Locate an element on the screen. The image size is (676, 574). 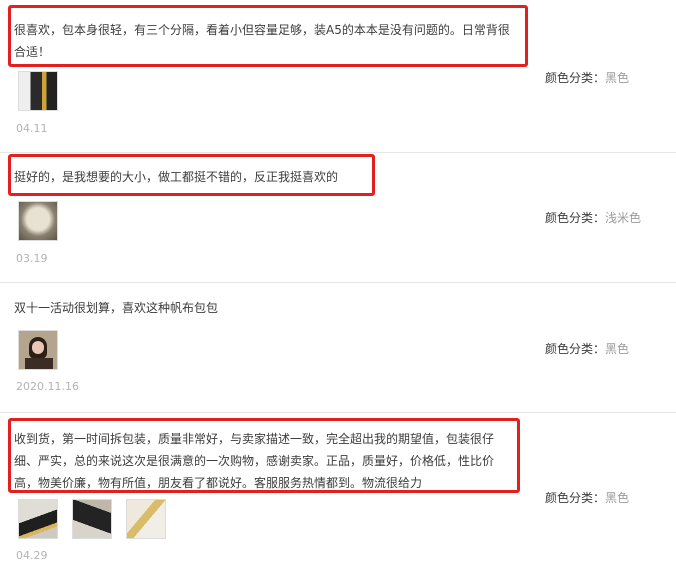
review-date: 04.11 is located at coordinates (32, 128).